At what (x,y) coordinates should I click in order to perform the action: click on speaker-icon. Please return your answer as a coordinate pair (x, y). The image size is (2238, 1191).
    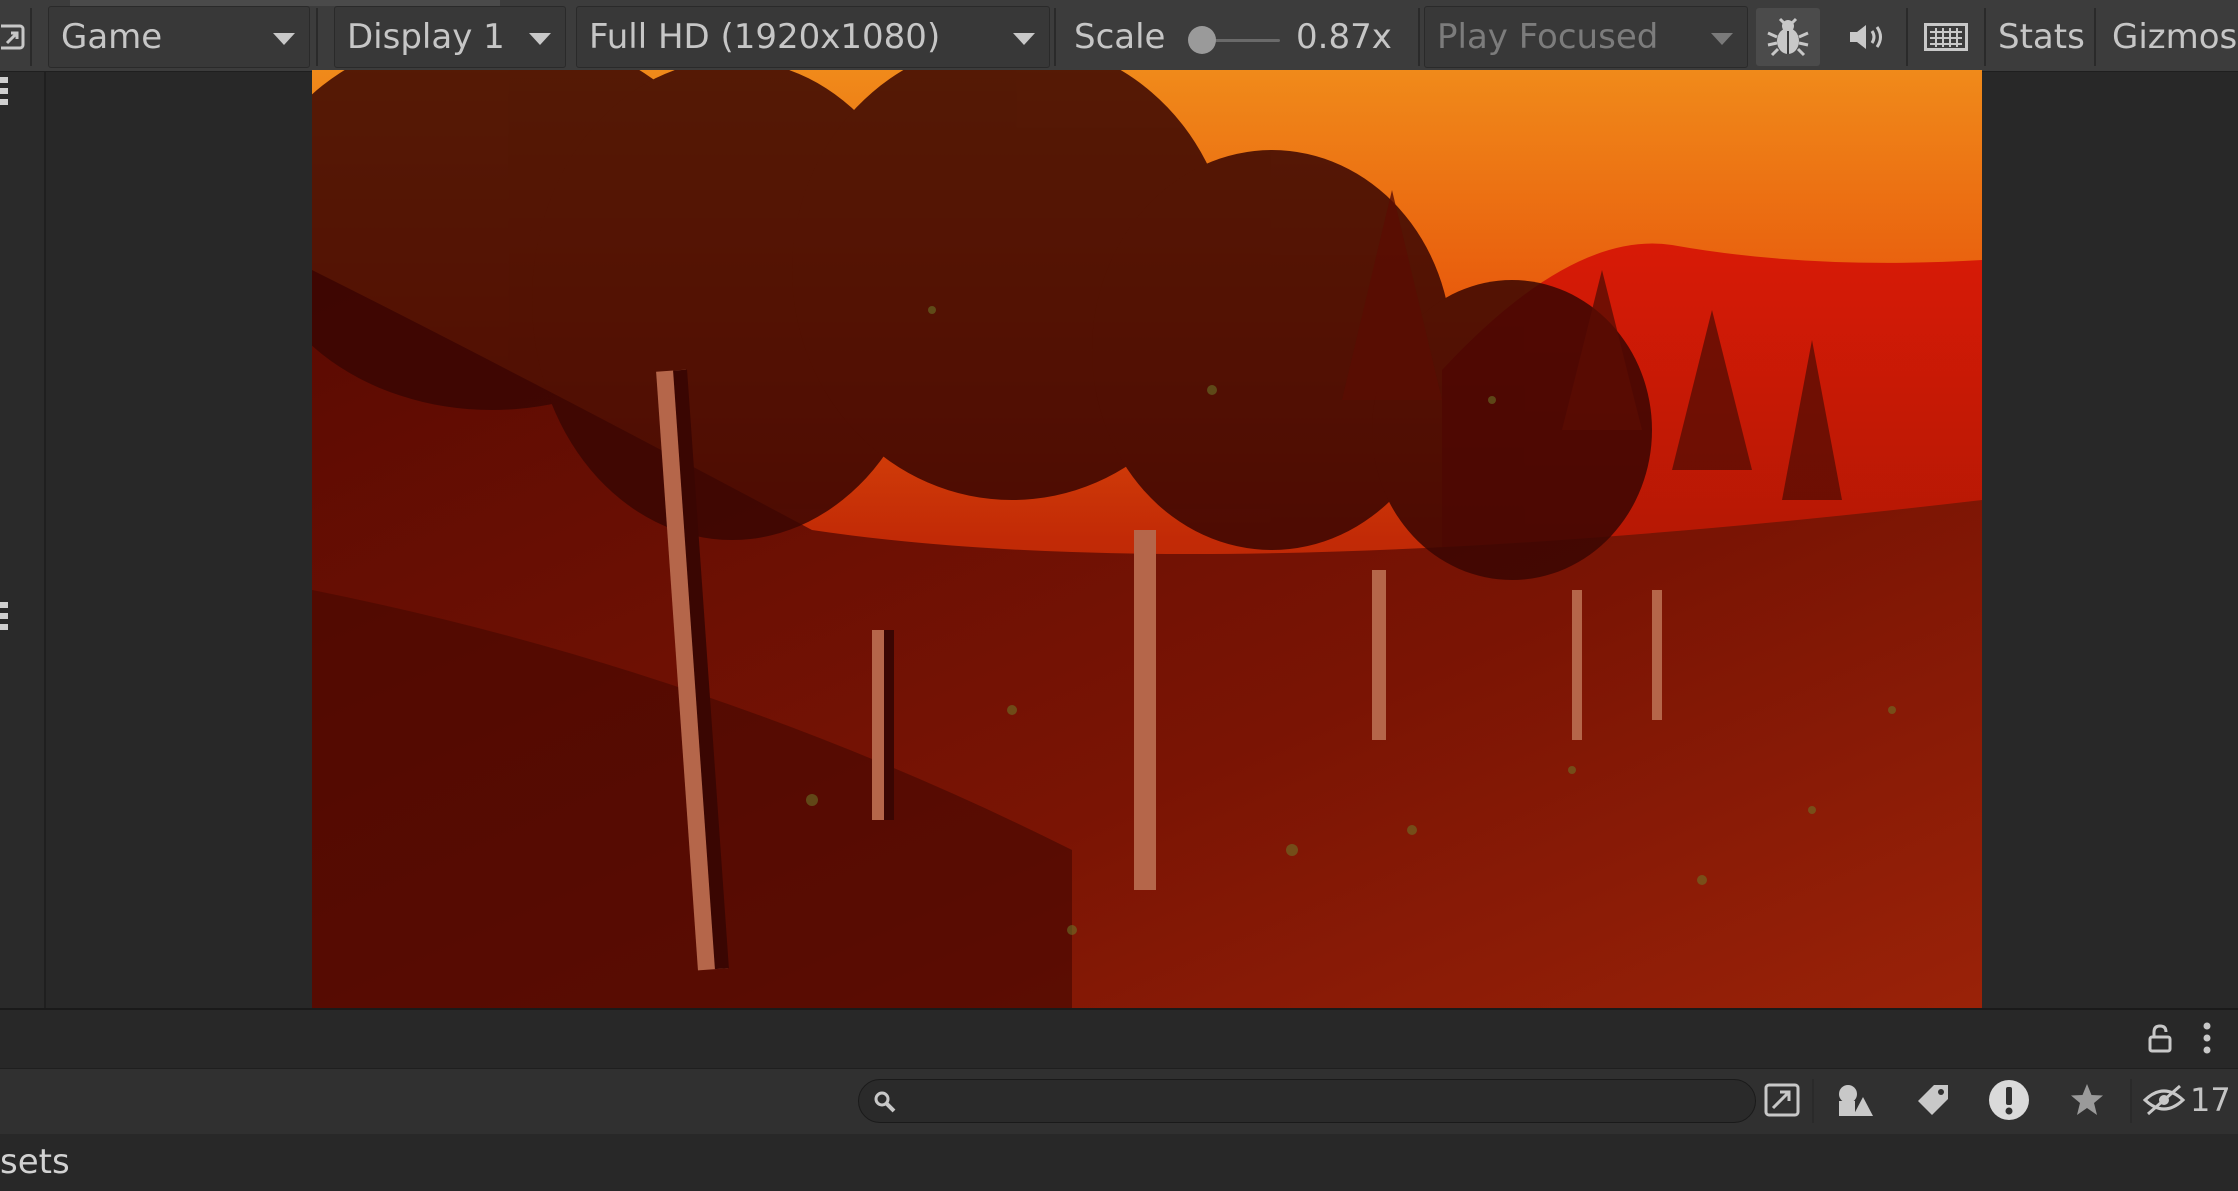
    Looking at the image, I should click on (1866, 37).